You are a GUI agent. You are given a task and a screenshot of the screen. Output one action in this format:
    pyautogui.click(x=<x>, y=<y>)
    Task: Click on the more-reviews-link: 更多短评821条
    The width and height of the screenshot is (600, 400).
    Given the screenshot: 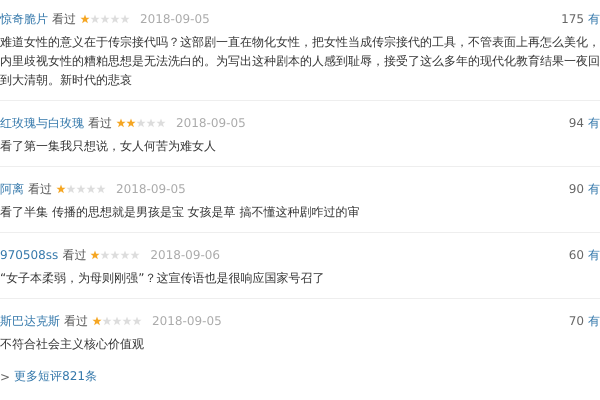 What is the action you would take?
    pyautogui.click(x=55, y=376)
    